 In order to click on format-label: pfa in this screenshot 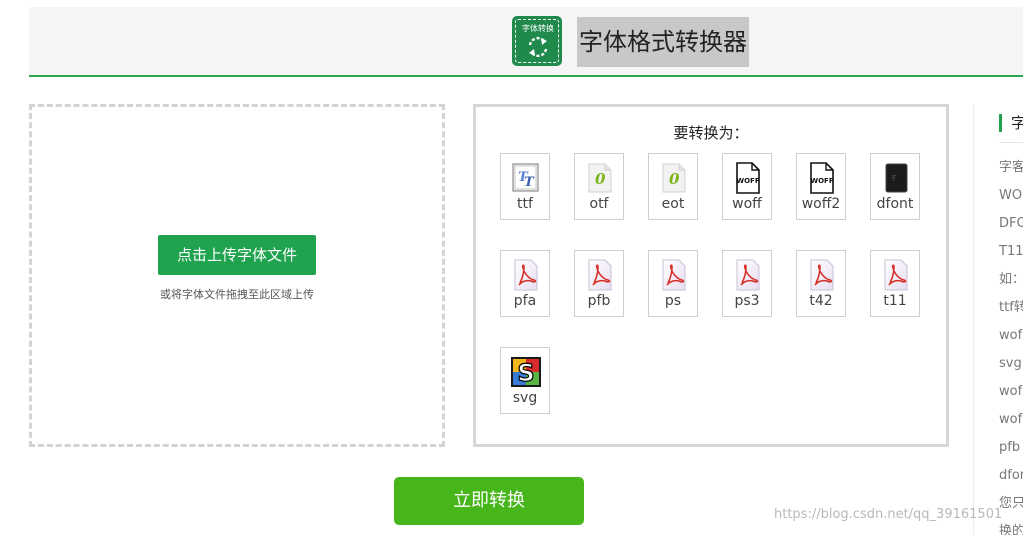, I will do `click(525, 301)`.